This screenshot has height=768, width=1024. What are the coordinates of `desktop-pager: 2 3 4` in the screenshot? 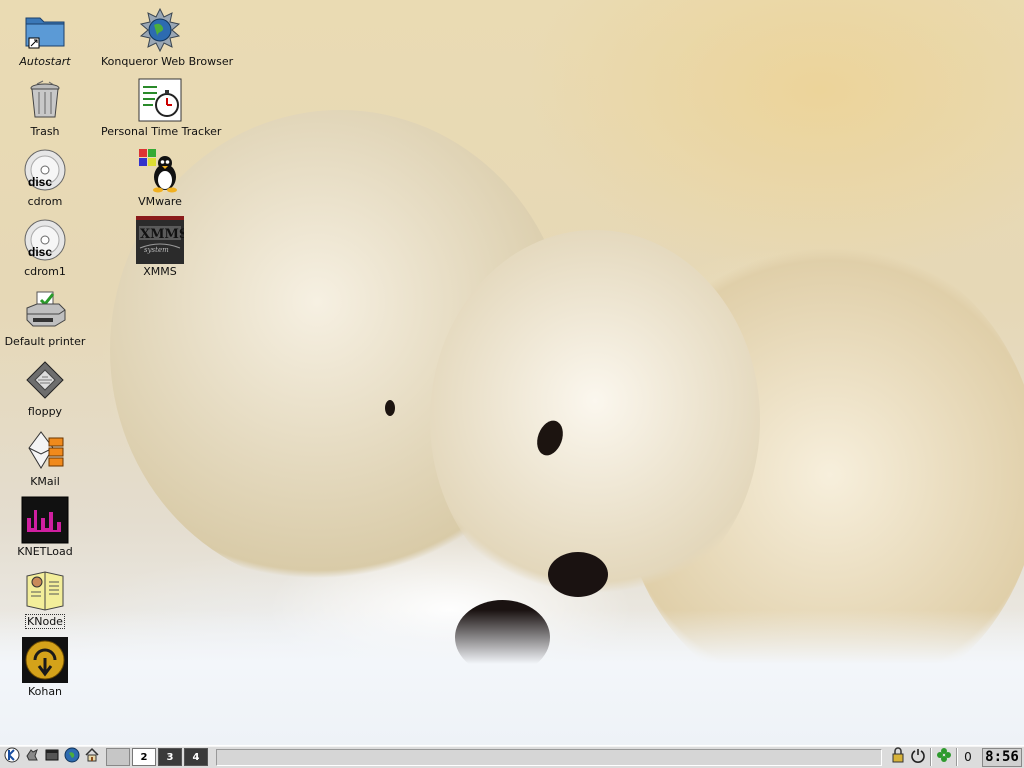 It's located at (158, 757).